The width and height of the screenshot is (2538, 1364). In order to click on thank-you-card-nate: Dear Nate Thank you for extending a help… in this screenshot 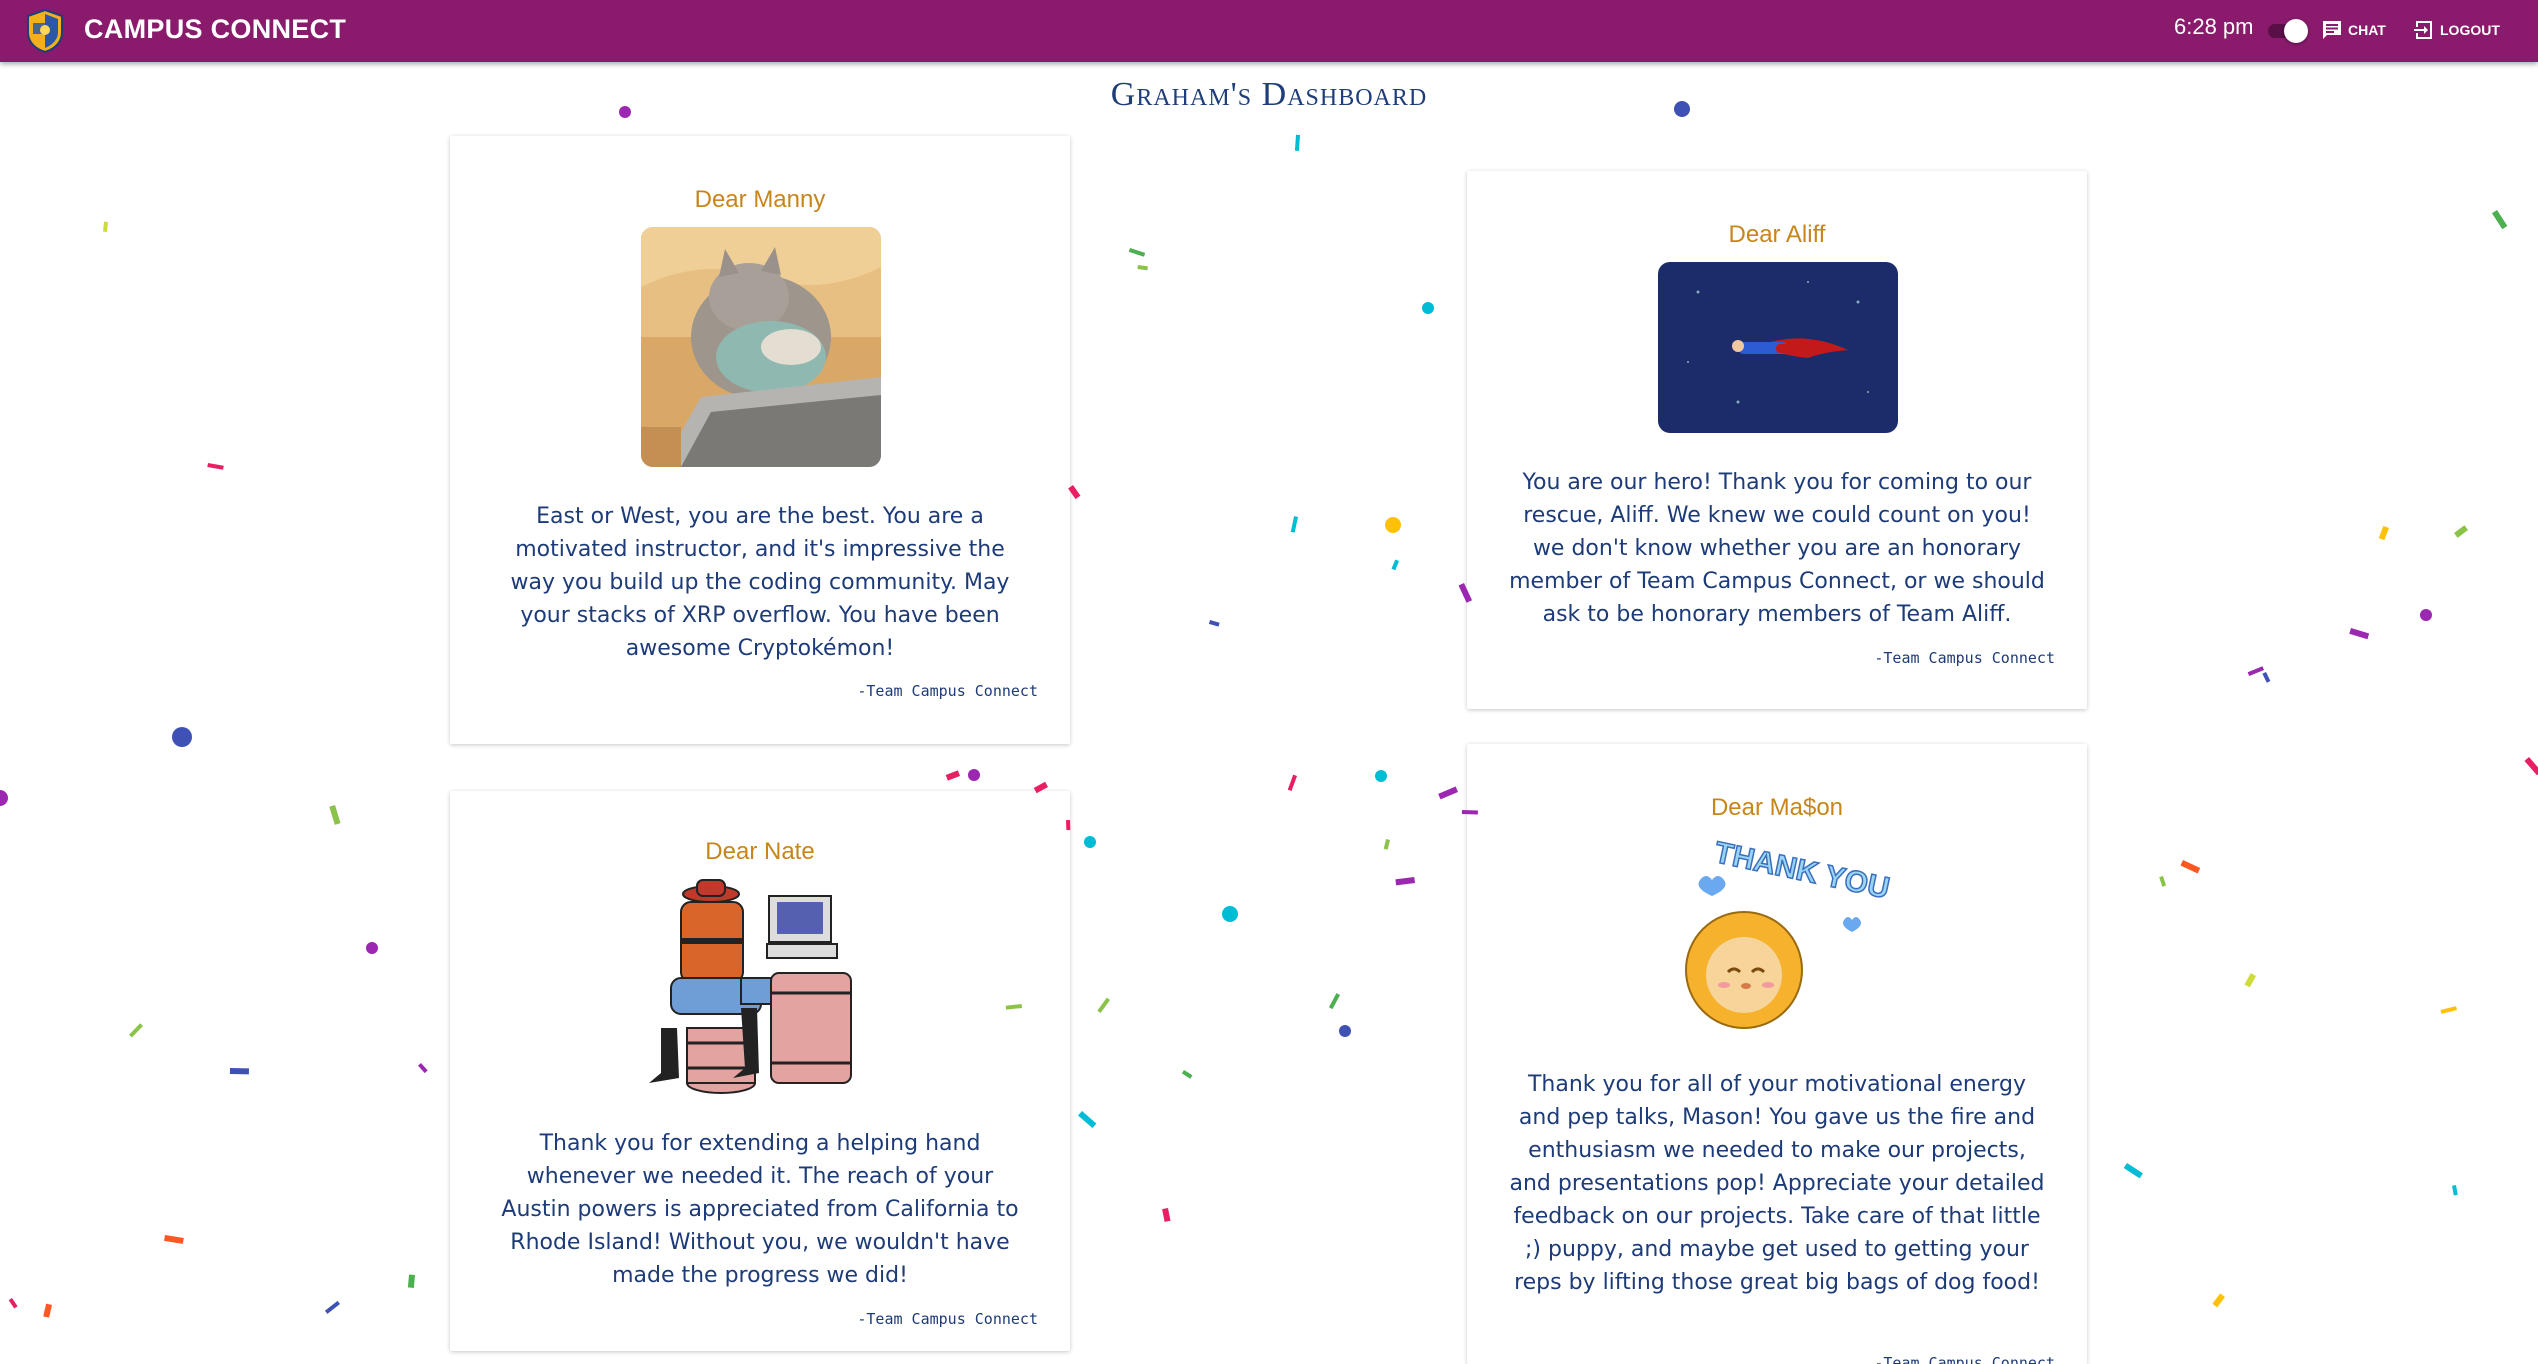, I will do `click(760, 1071)`.